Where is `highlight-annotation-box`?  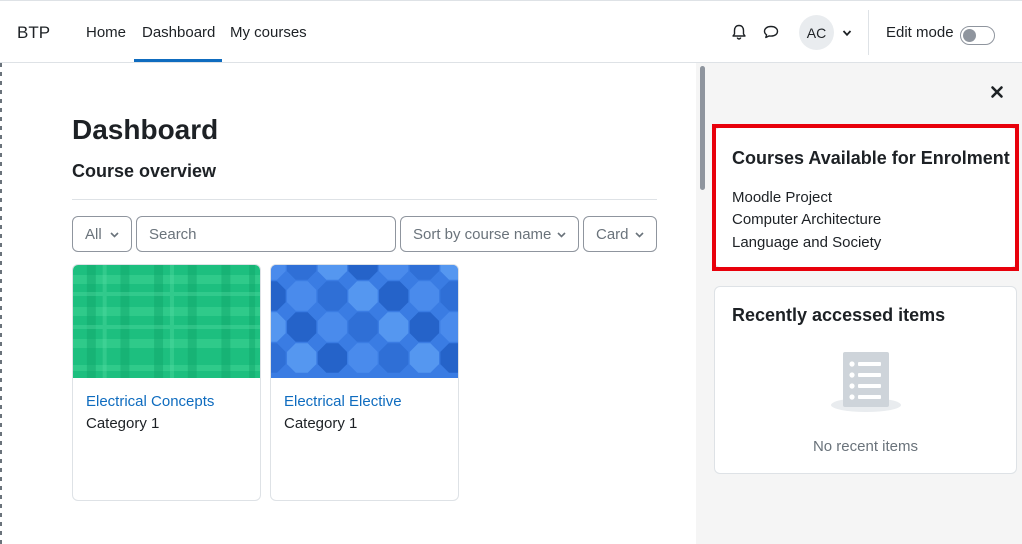 highlight-annotation-box is located at coordinates (865, 197).